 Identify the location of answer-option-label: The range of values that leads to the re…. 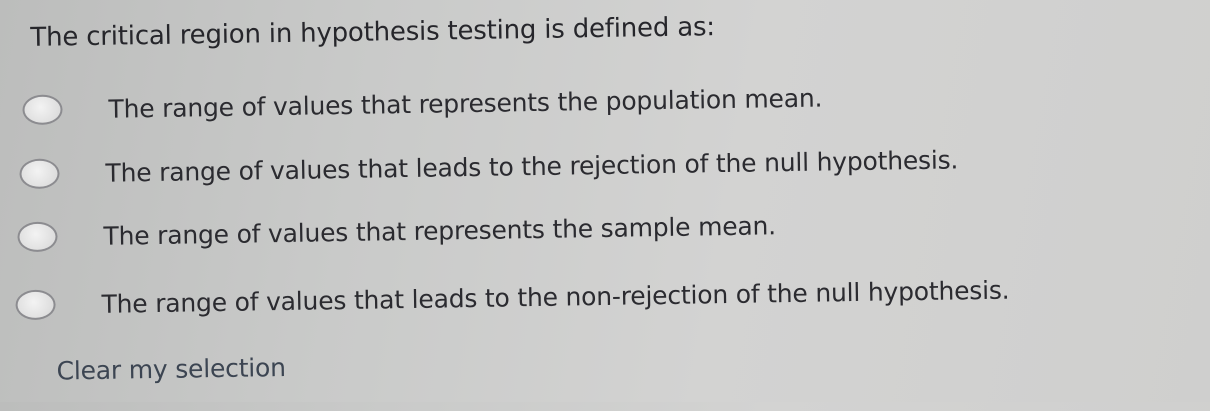
(531, 166).